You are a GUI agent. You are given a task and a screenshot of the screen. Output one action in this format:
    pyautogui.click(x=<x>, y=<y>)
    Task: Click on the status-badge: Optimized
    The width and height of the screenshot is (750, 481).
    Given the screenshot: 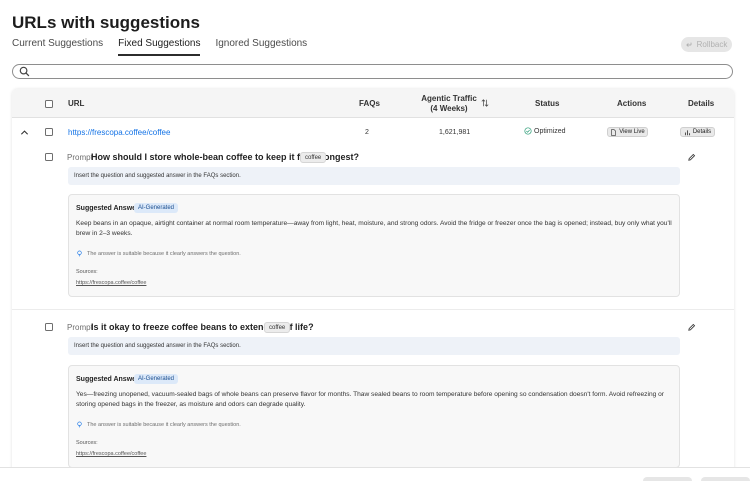 What is the action you would take?
    pyautogui.click(x=545, y=131)
    